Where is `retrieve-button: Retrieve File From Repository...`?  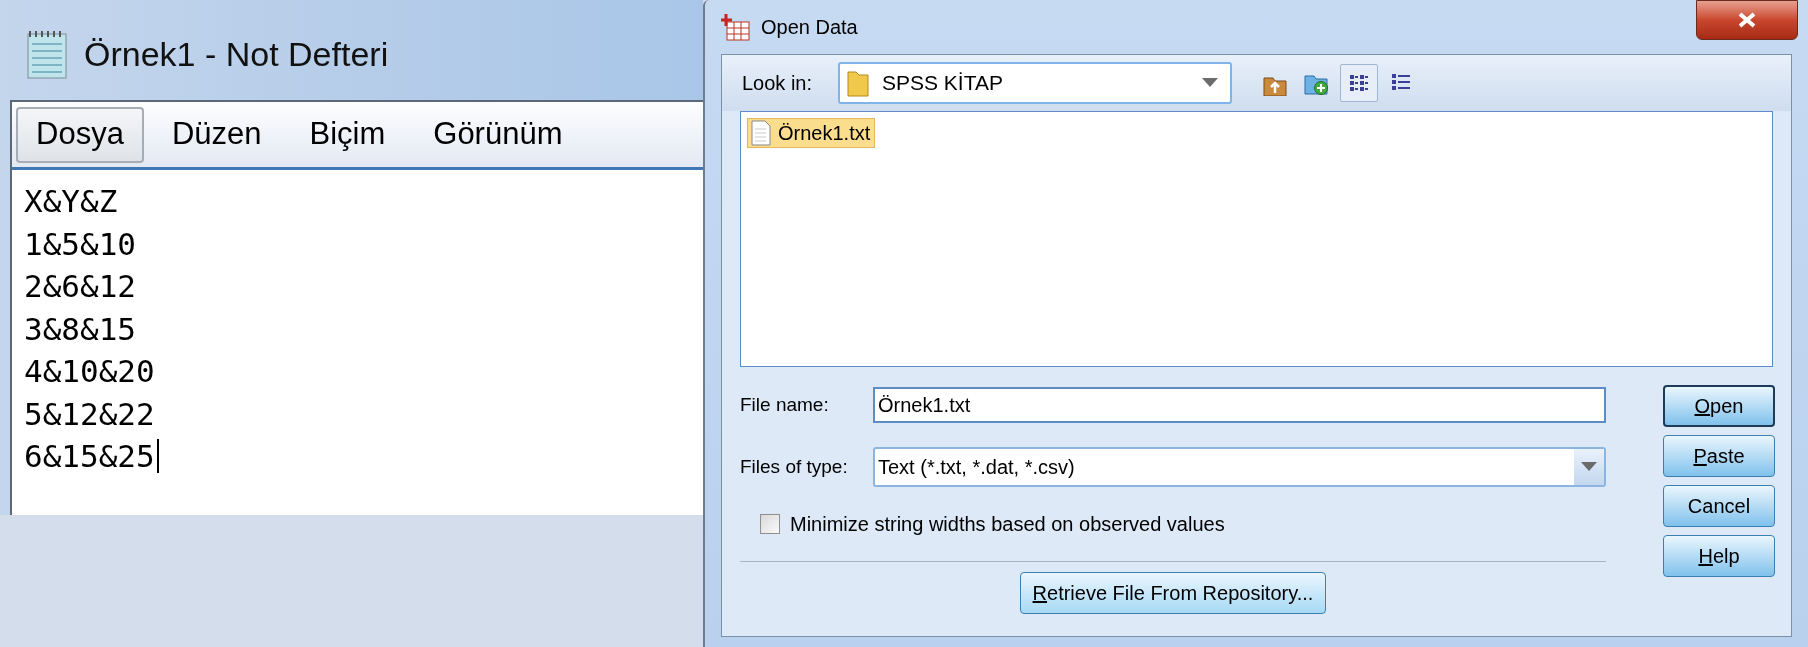 retrieve-button: Retrieve File From Repository... is located at coordinates (1173, 593).